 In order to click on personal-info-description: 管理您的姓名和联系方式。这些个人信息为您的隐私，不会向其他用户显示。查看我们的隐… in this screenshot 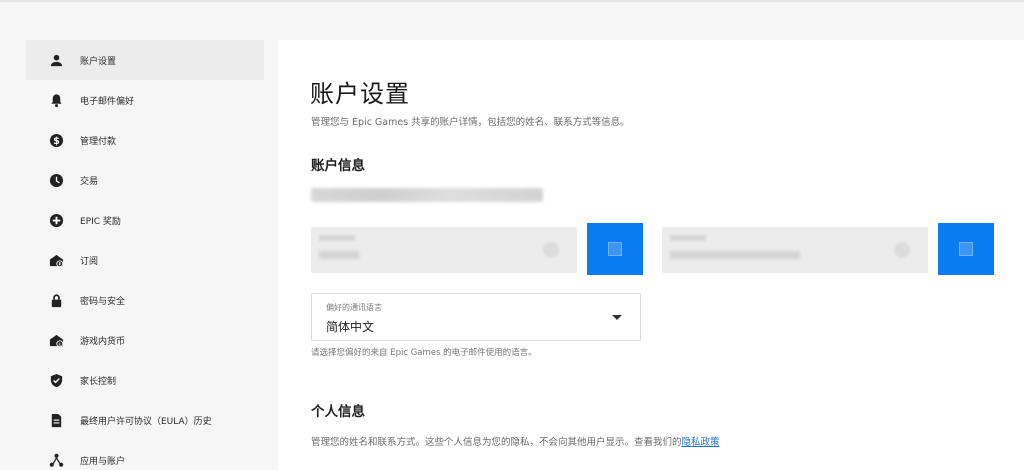, I will do `click(515, 442)`.